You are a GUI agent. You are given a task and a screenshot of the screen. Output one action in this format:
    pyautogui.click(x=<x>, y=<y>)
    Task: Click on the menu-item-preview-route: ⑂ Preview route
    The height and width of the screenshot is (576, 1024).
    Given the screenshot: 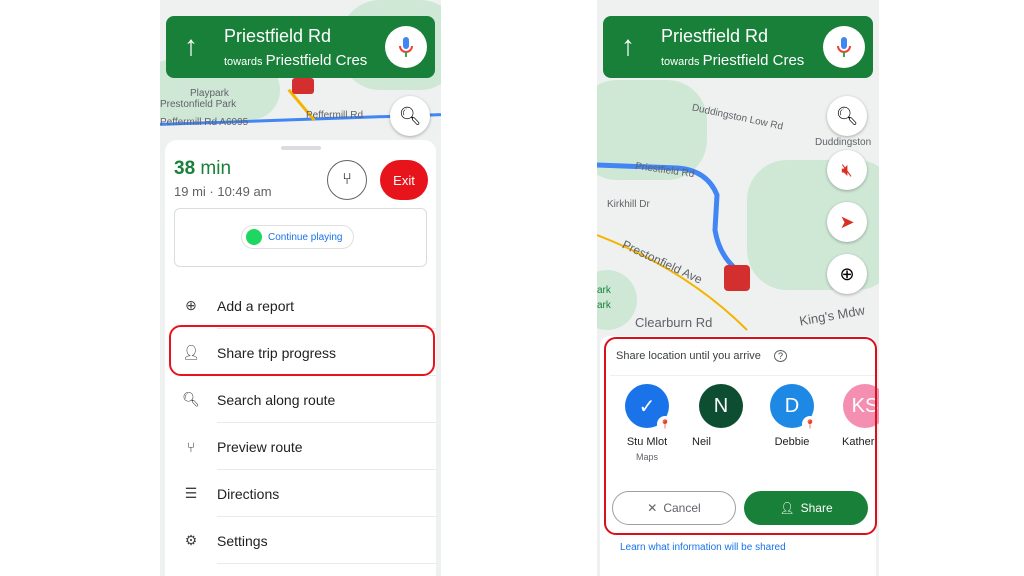 What is the action you would take?
    pyautogui.click(x=300, y=446)
    